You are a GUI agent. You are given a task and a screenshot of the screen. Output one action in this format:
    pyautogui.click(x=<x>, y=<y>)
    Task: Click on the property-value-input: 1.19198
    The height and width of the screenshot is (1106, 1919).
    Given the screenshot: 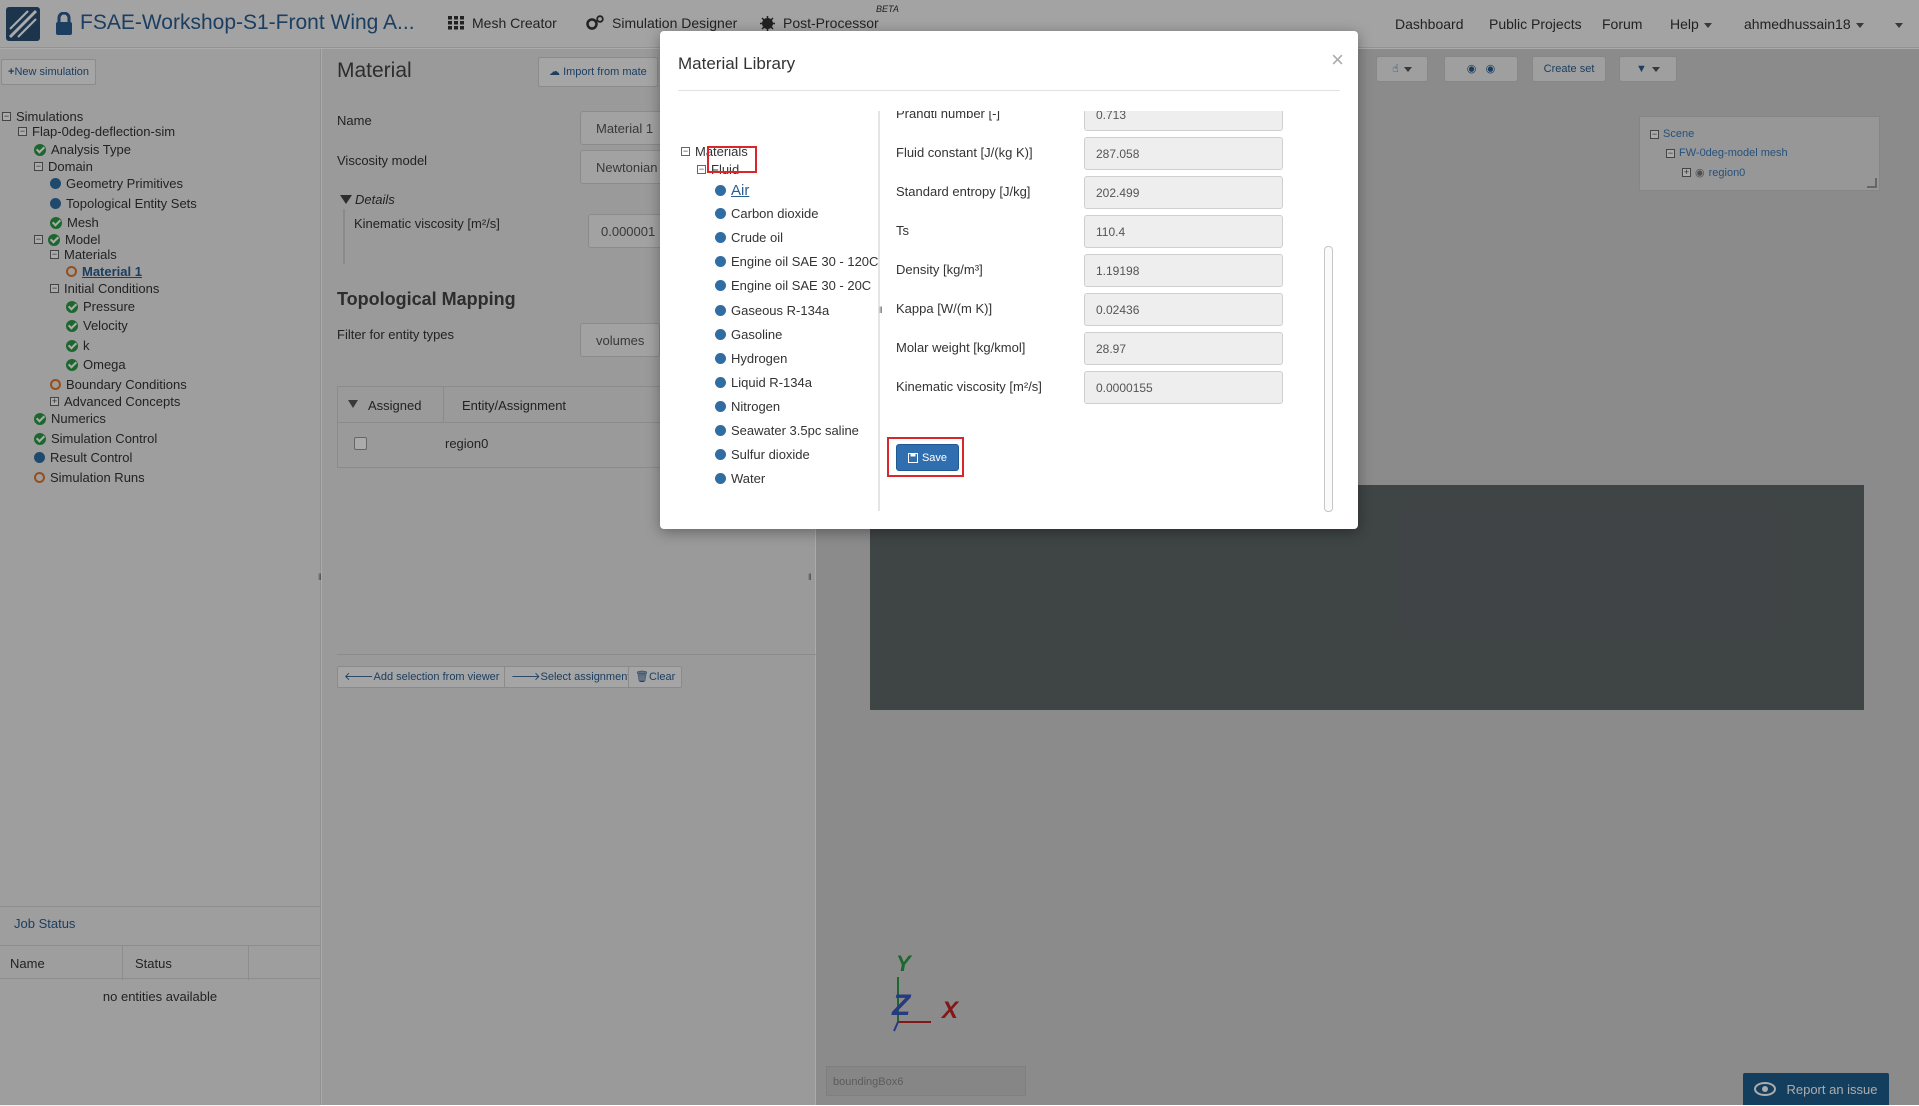 What is the action you would take?
    pyautogui.click(x=1183, y=270)
    